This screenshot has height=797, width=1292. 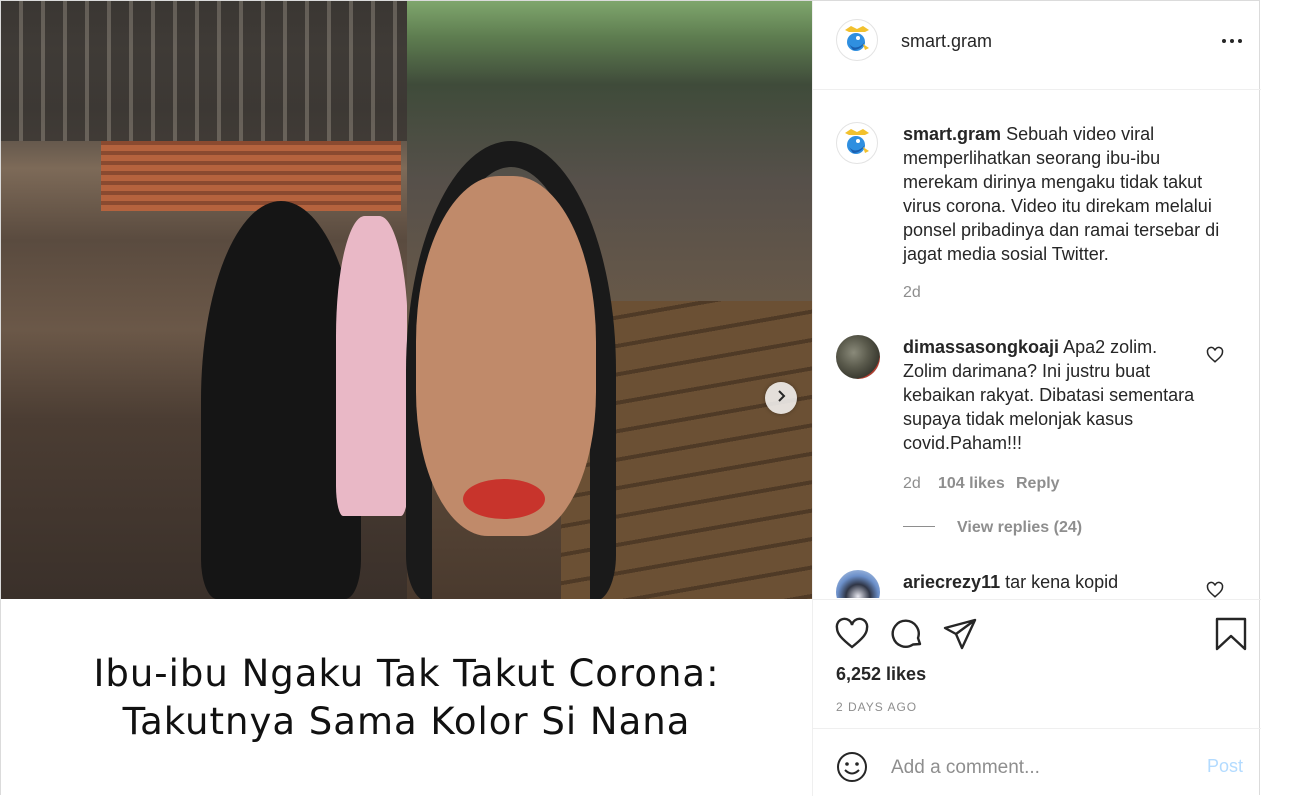 What do you see at coordinates (952, 134) in the screenshot?
I see `caption-username: smart.gram` at bounding box center [952, 134].